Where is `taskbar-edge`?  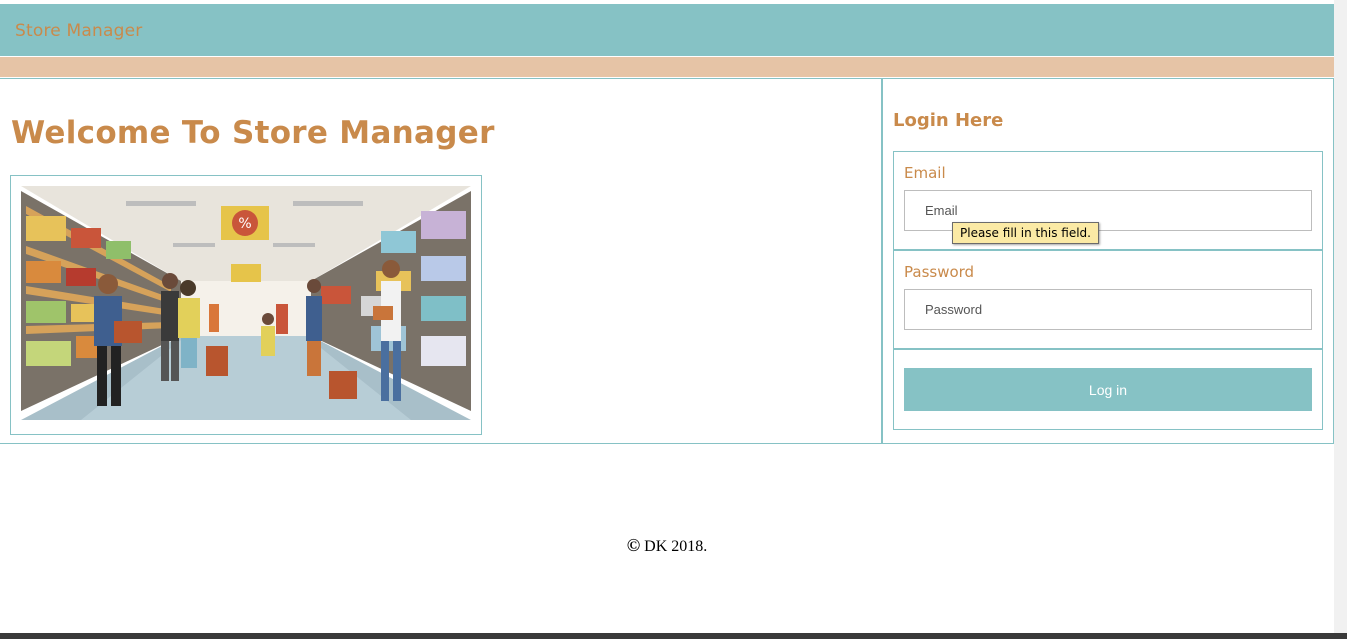 taskbar-edge is located at coordinates (673, 636).